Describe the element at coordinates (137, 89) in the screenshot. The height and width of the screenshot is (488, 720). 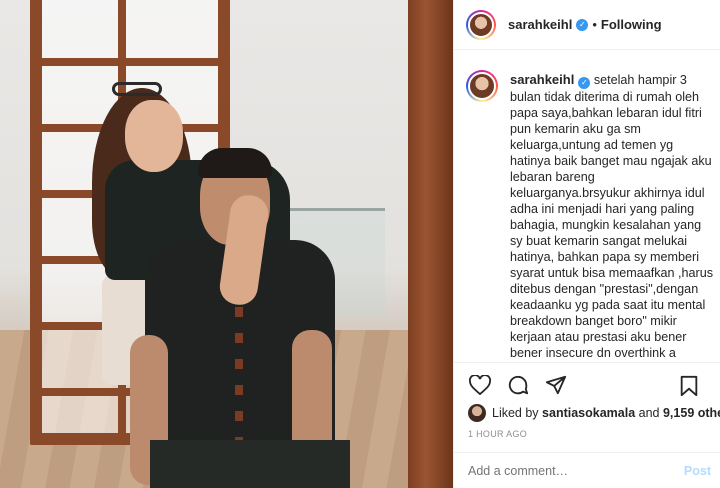
I see `photo-sunglasses` at that location.